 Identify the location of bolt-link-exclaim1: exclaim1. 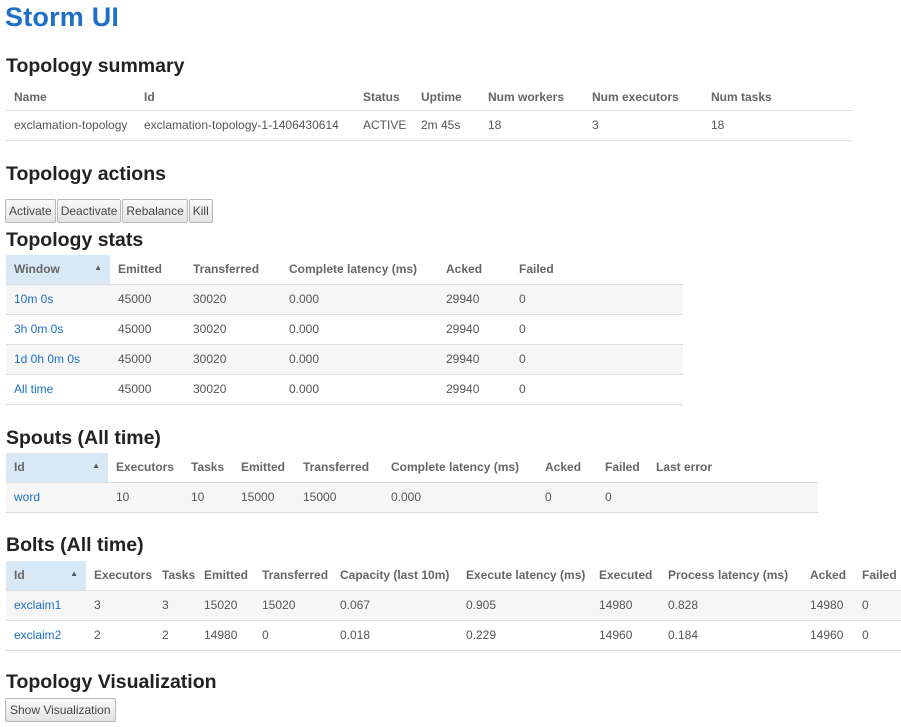
(37, 605).